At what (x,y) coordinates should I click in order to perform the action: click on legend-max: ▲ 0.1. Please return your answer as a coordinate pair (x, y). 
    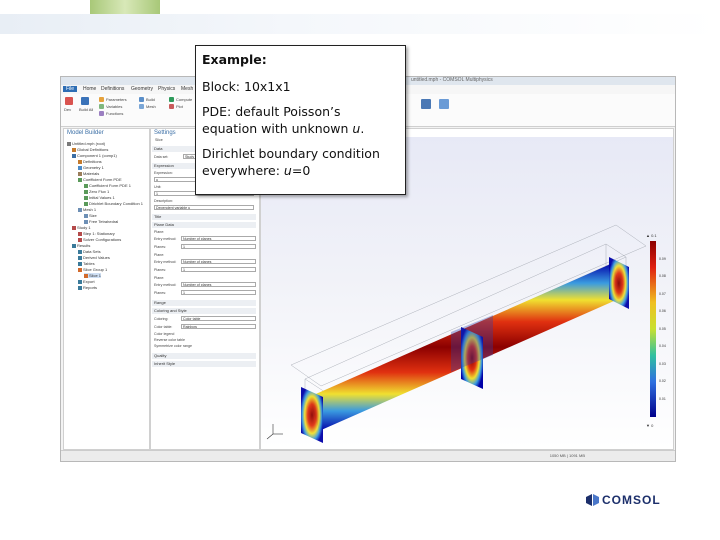
    Looking at the image, I should click on (651, 235).